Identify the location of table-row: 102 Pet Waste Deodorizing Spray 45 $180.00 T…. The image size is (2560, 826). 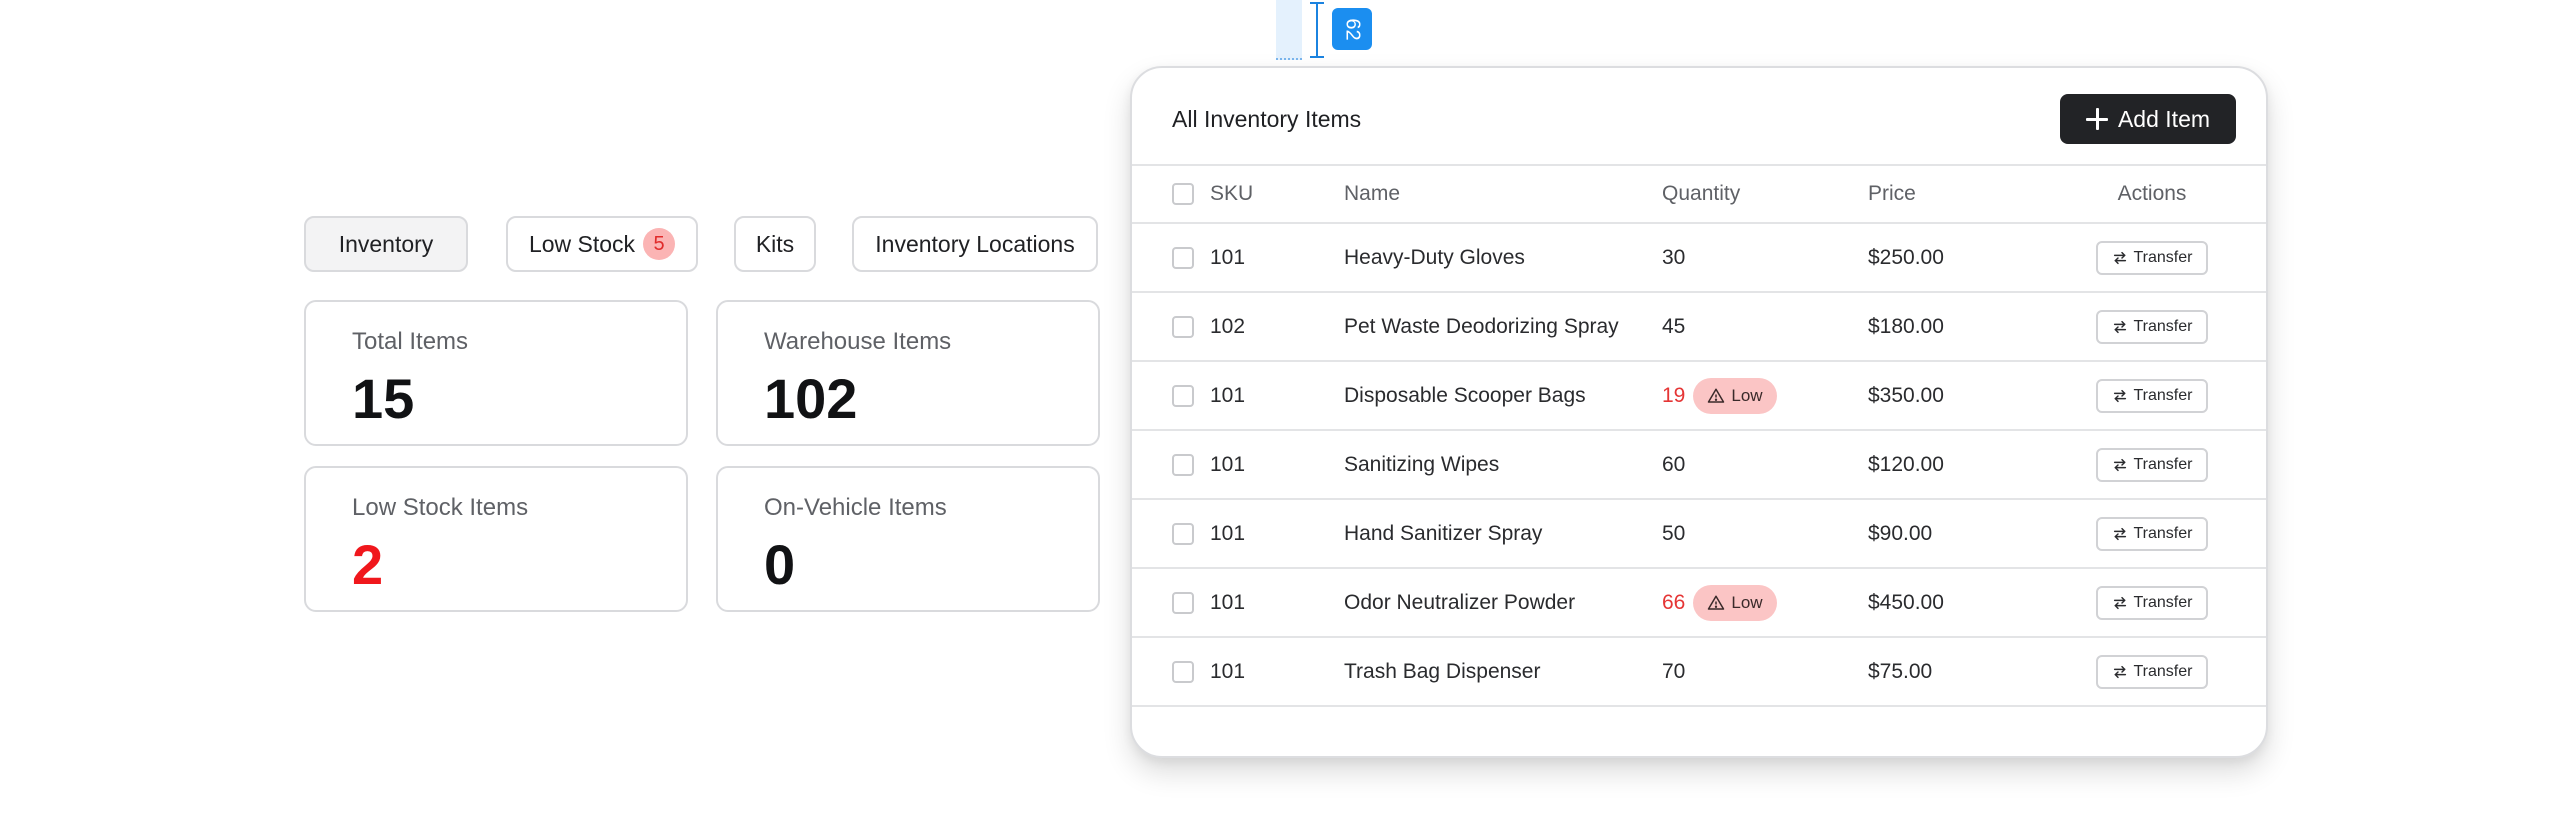
(1699, 327).